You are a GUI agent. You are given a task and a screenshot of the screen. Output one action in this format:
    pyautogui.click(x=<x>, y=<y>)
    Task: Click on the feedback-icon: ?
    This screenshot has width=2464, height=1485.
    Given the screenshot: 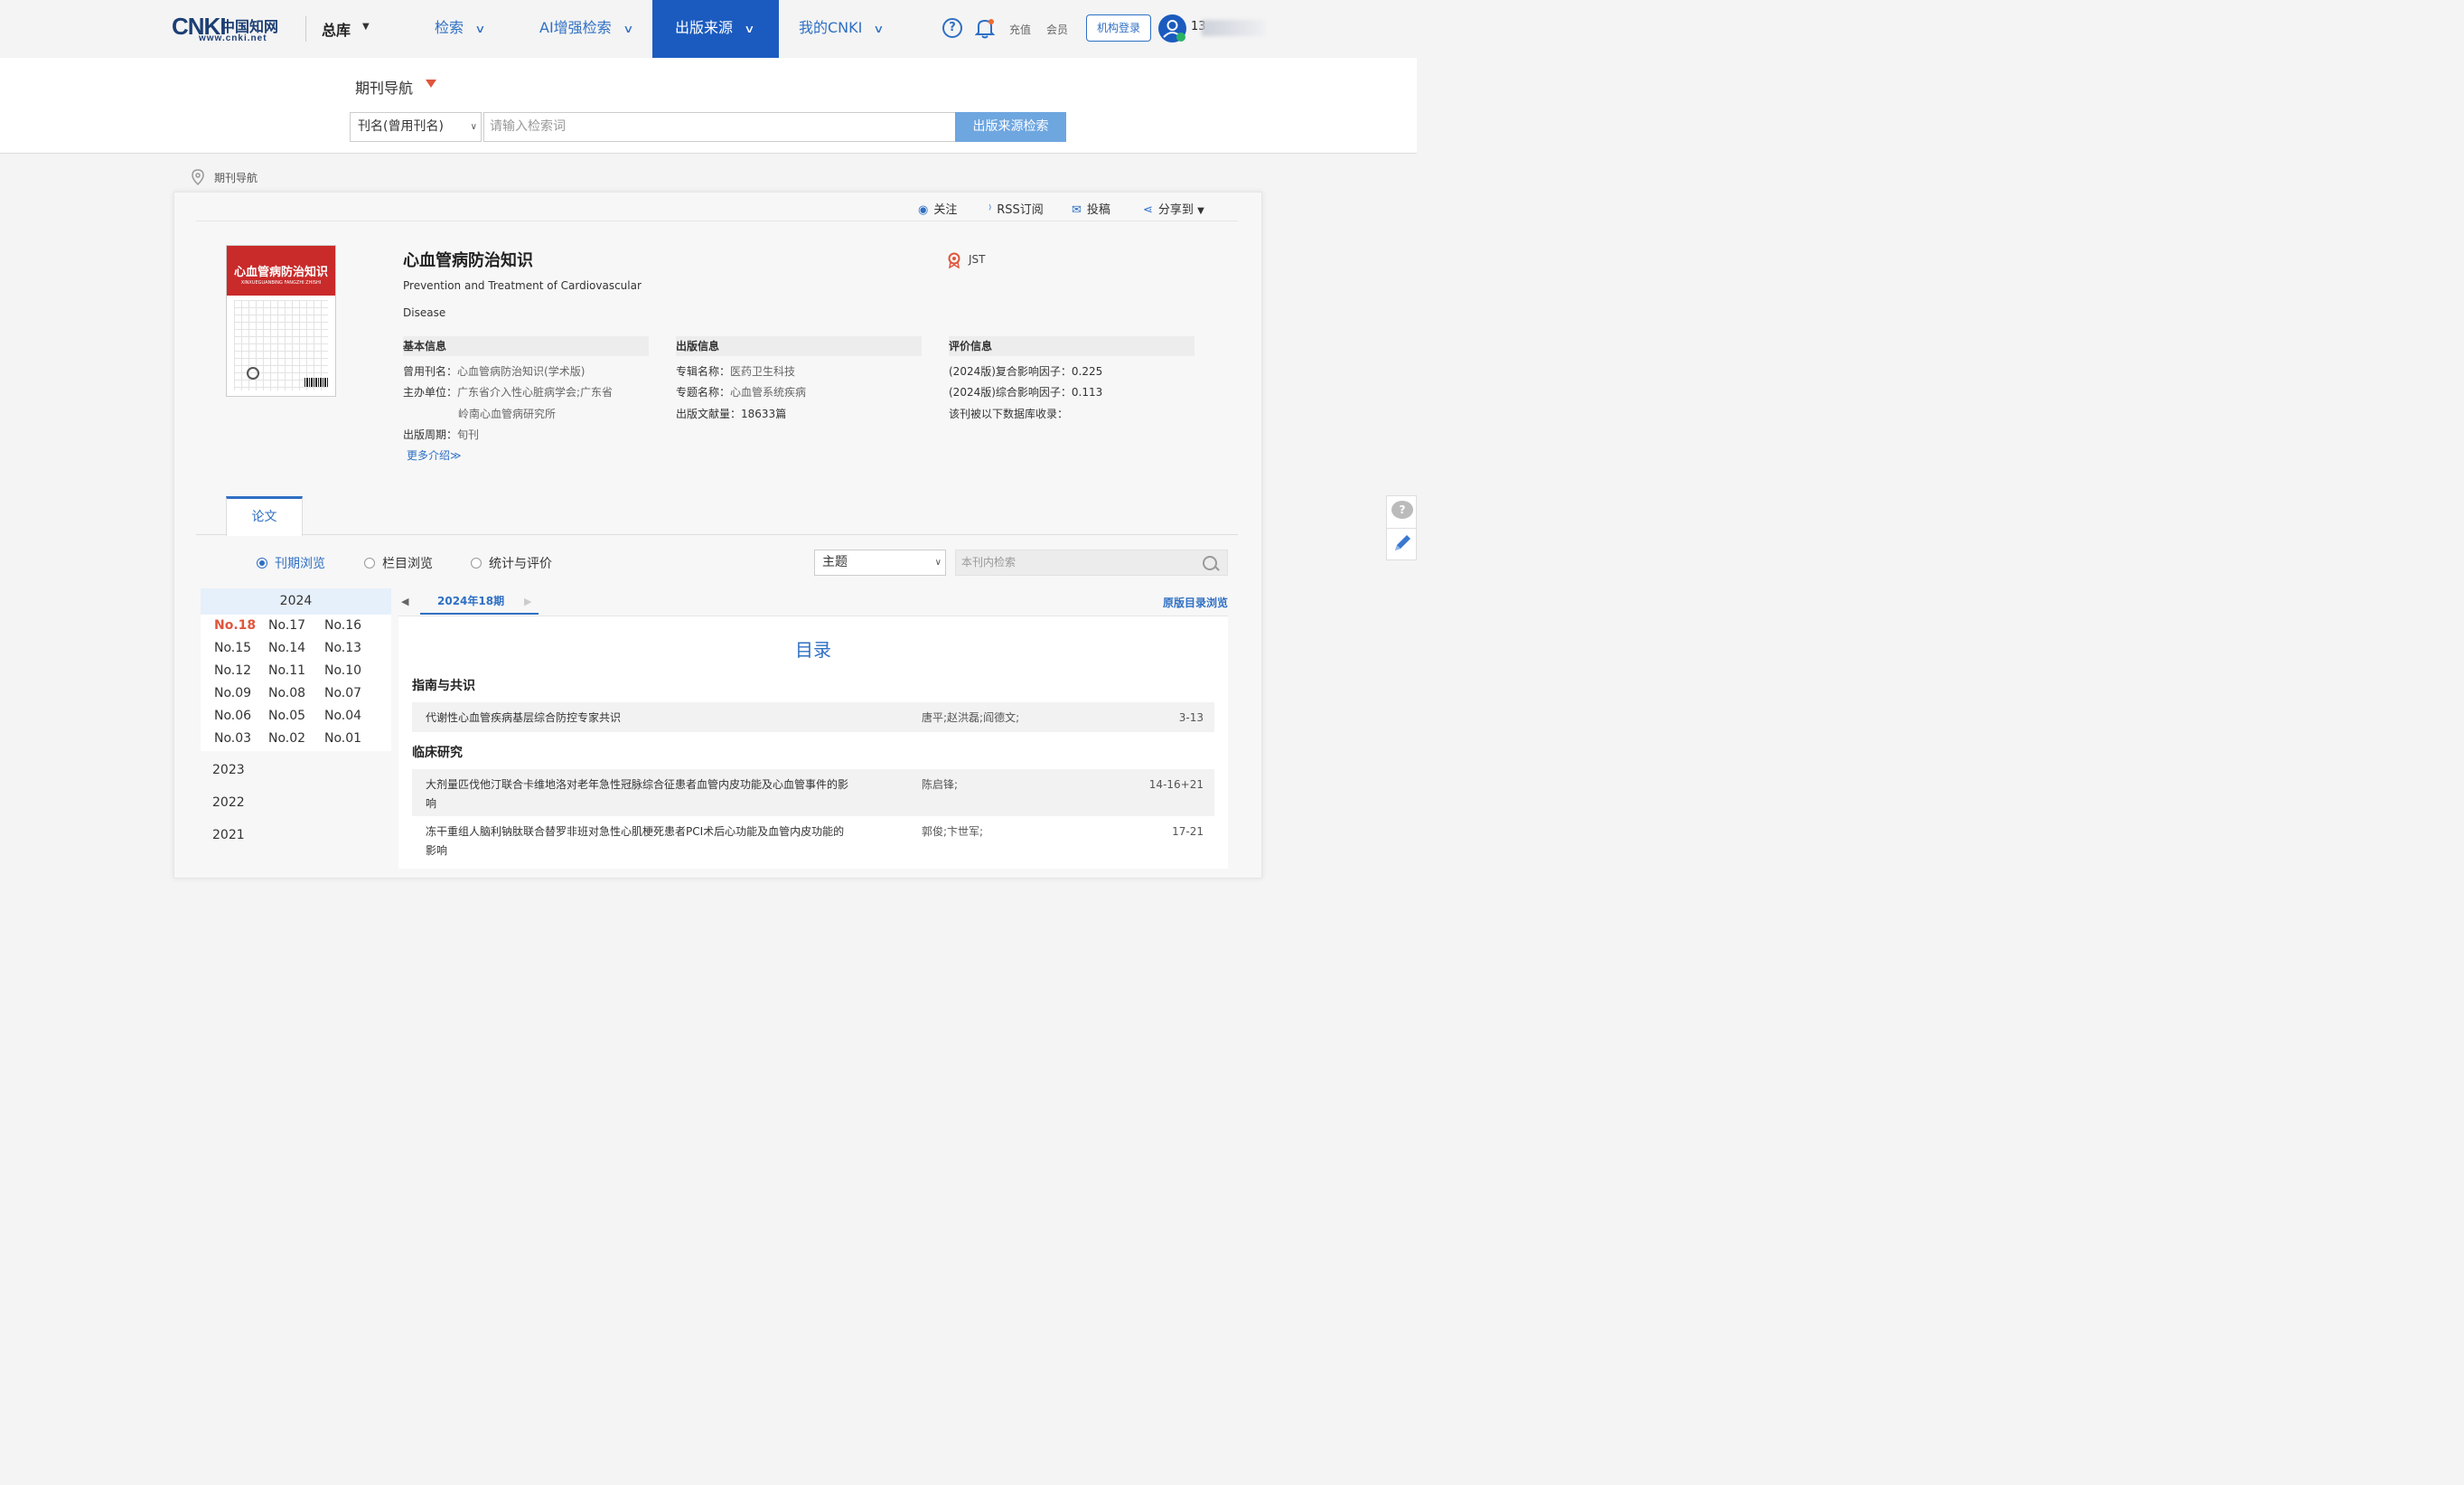 What is the action you would take?
    pyautogui.click(x=1402, y=510)
    